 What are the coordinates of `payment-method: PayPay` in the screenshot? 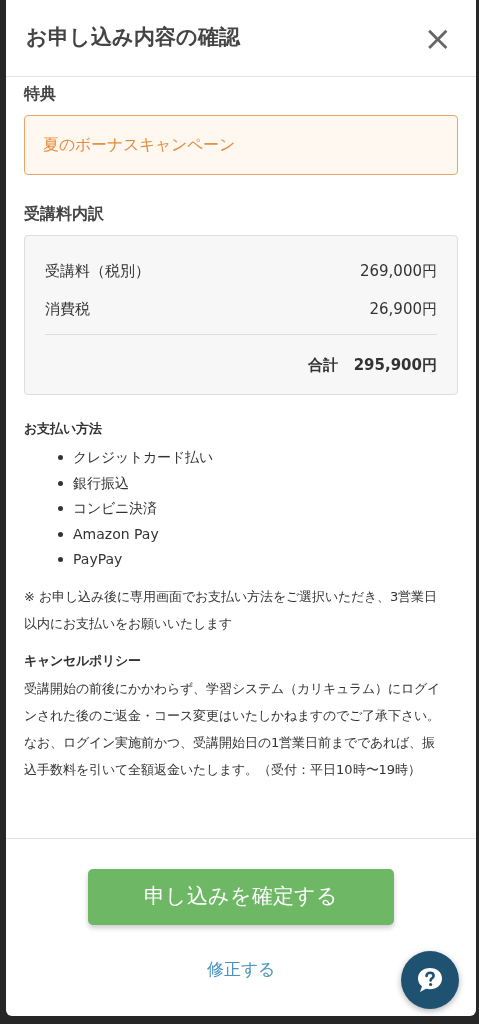 It's located at (98, 559).